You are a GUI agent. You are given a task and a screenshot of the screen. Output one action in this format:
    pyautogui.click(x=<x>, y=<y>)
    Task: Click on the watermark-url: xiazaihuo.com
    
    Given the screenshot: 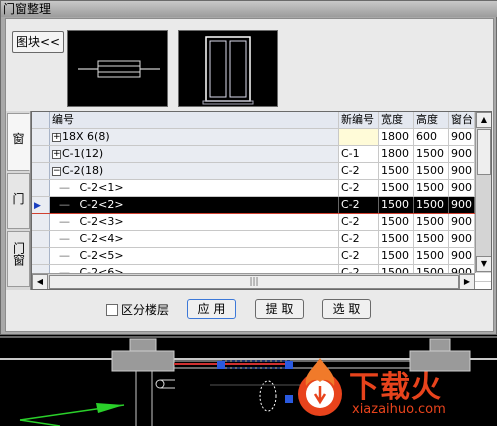 What is the action you would take?
    pyautogui.click(x=399, y=409)
    